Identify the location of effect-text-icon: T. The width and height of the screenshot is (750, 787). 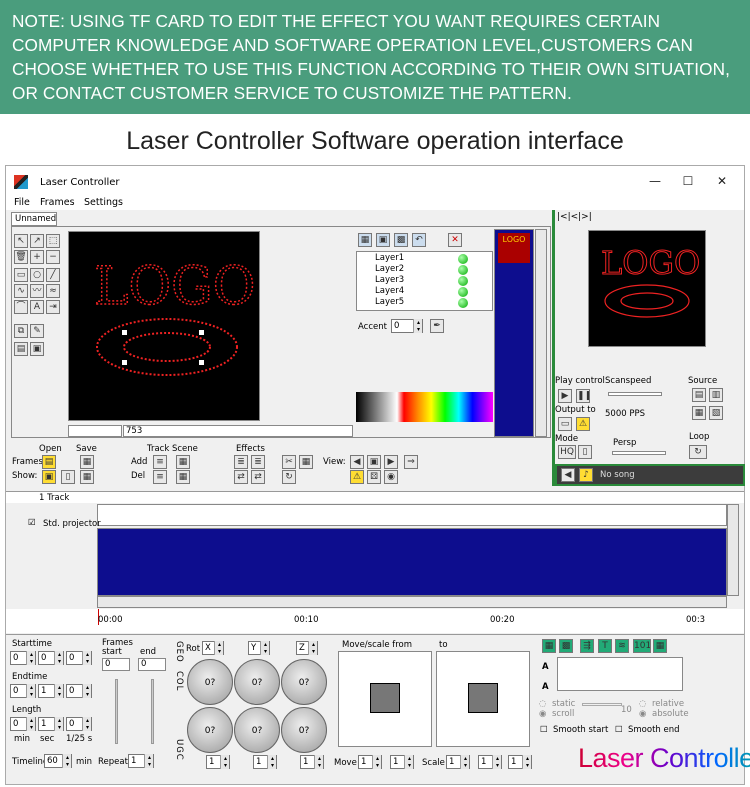
(605, 646).